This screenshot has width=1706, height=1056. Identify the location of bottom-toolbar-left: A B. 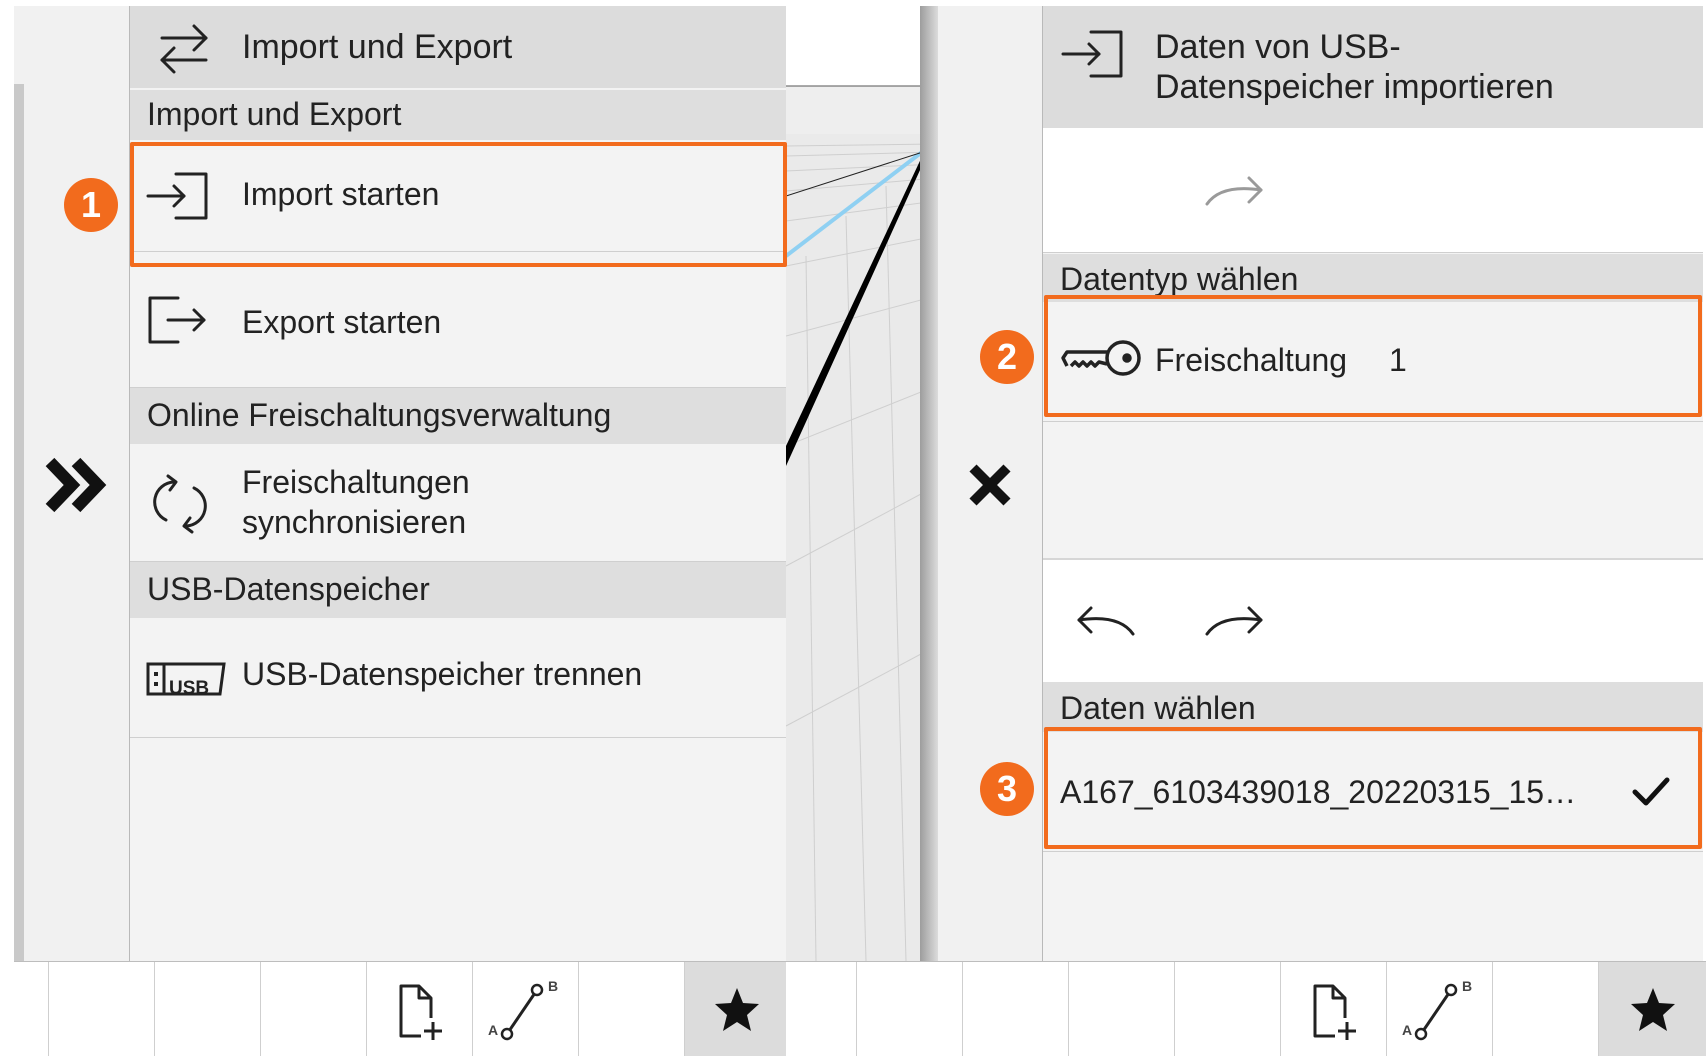
(400, 1008).